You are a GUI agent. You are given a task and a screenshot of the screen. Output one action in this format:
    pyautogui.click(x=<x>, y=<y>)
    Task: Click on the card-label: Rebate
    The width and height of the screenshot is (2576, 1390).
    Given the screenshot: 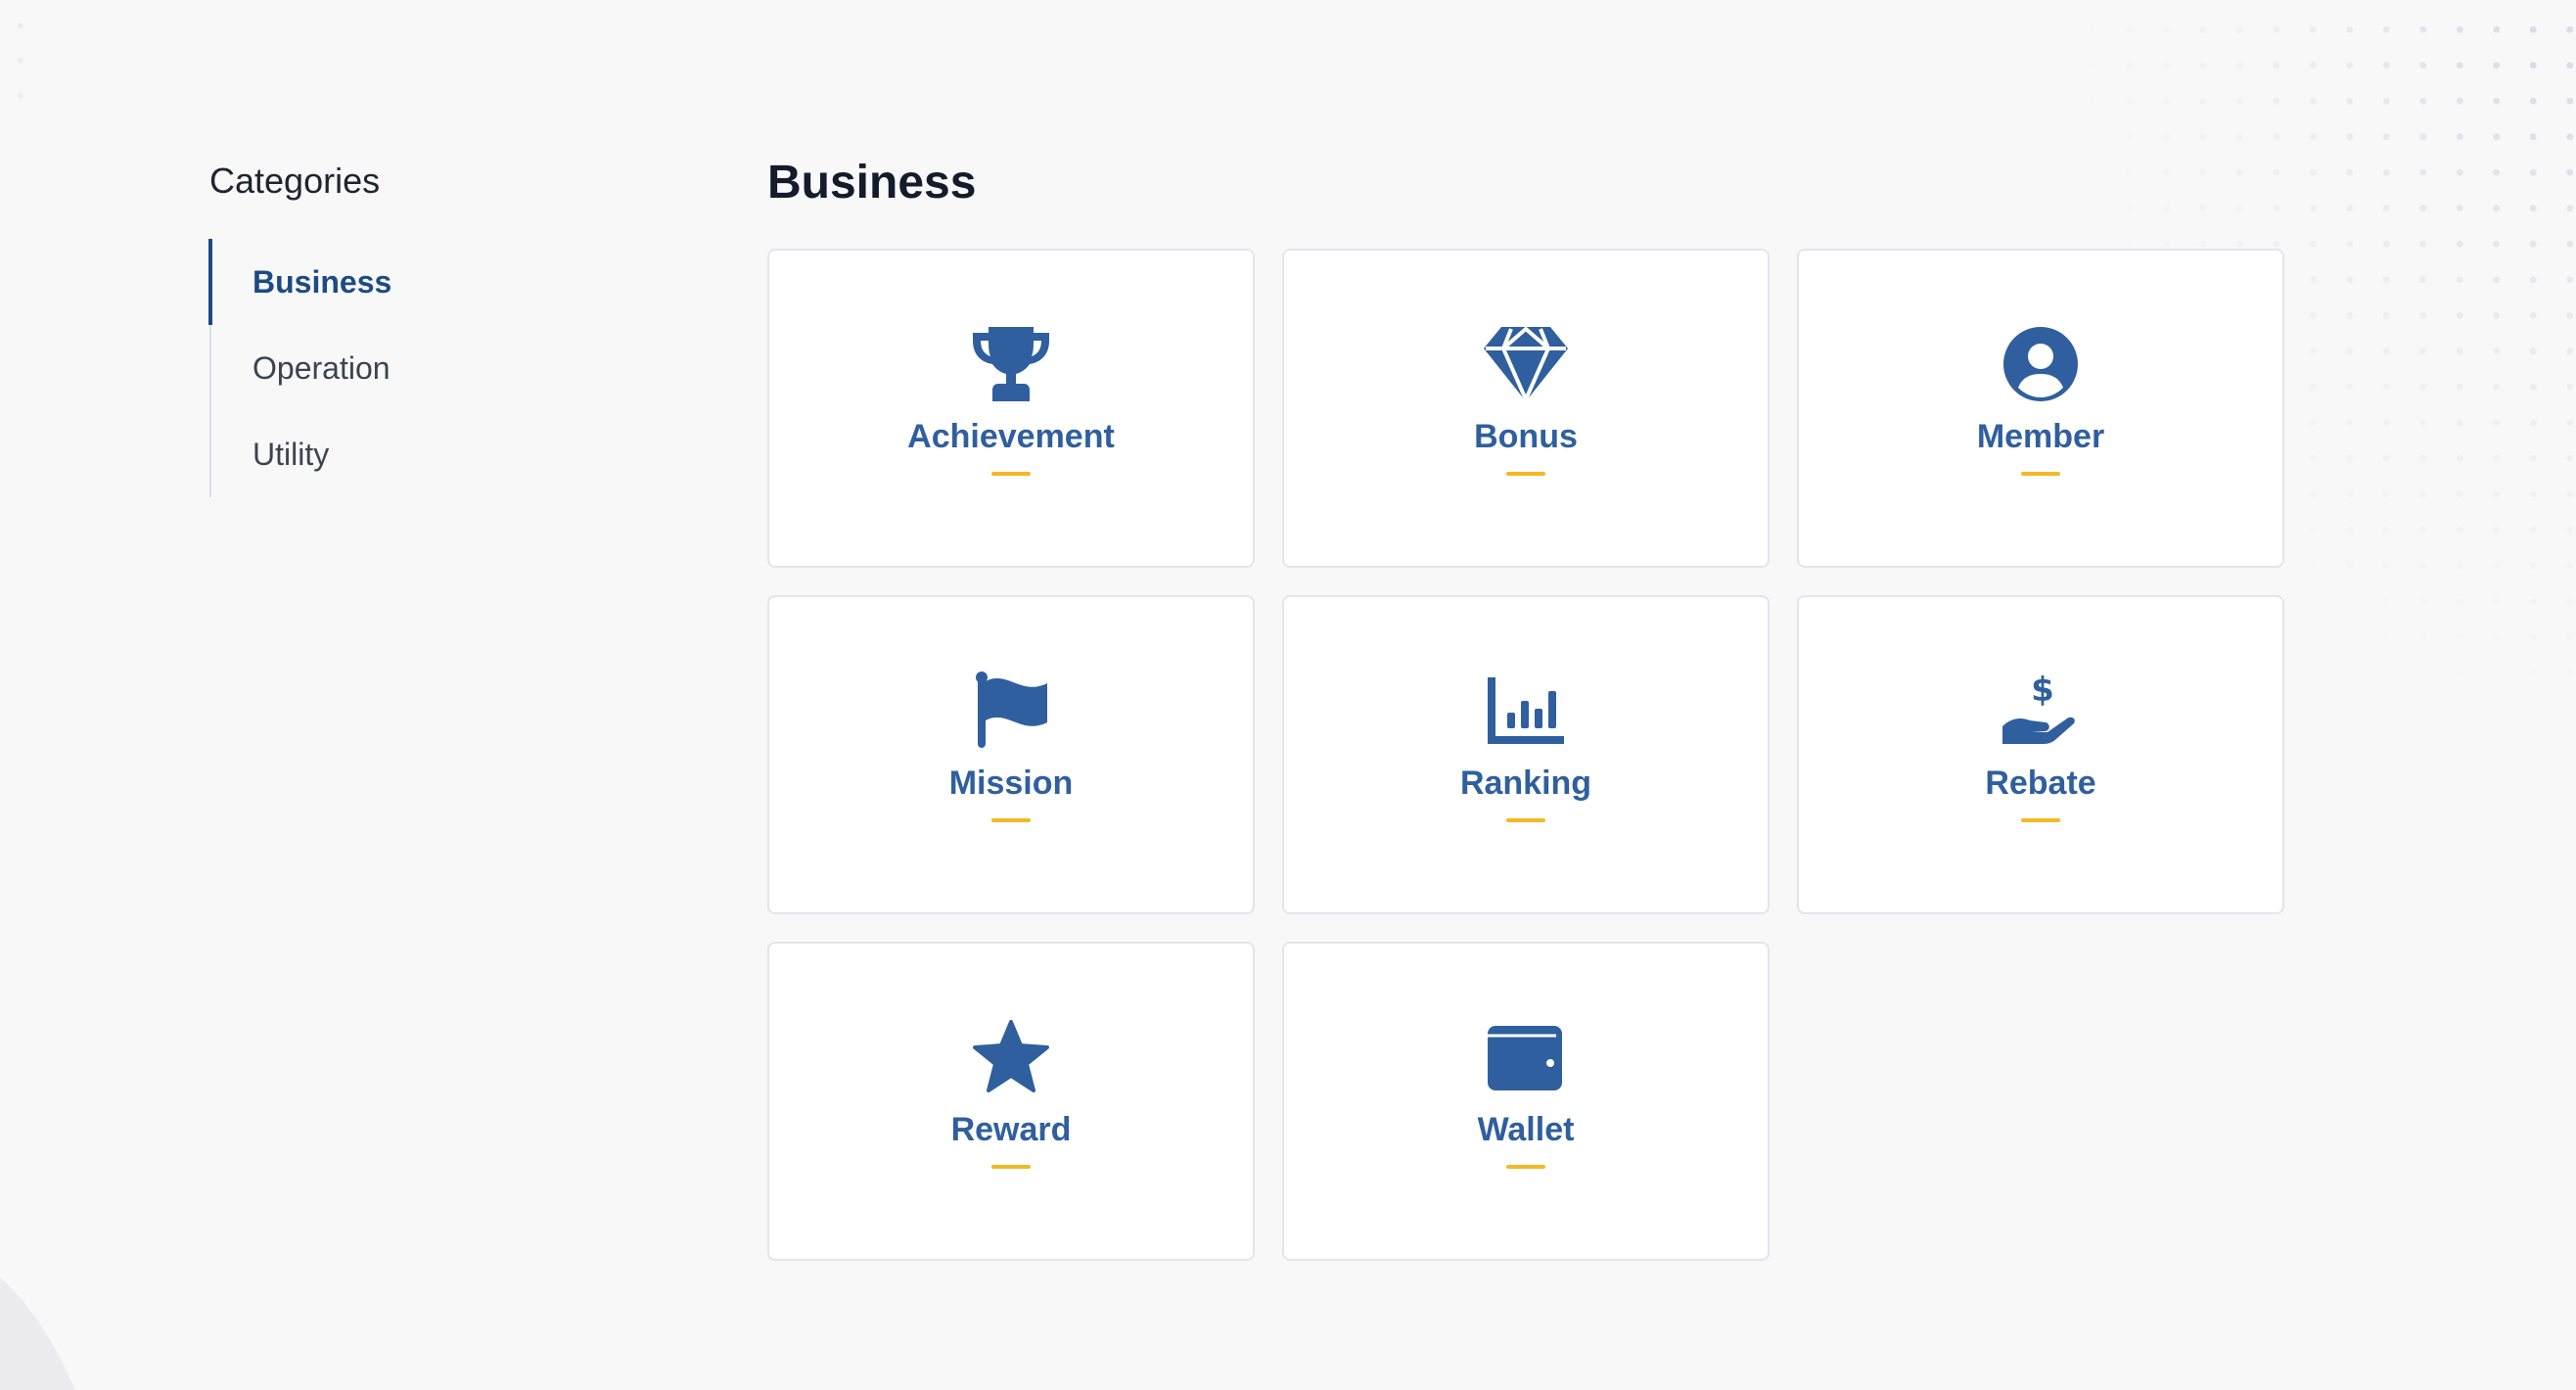 What is the action you would take?
    pyautogui.click(x=2040, y=783)
    